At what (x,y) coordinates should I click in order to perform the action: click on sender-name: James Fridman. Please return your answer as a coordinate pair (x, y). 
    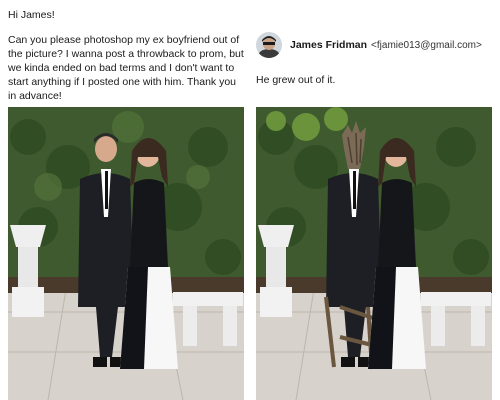
    Looking at the image, I should click on (329, 45).